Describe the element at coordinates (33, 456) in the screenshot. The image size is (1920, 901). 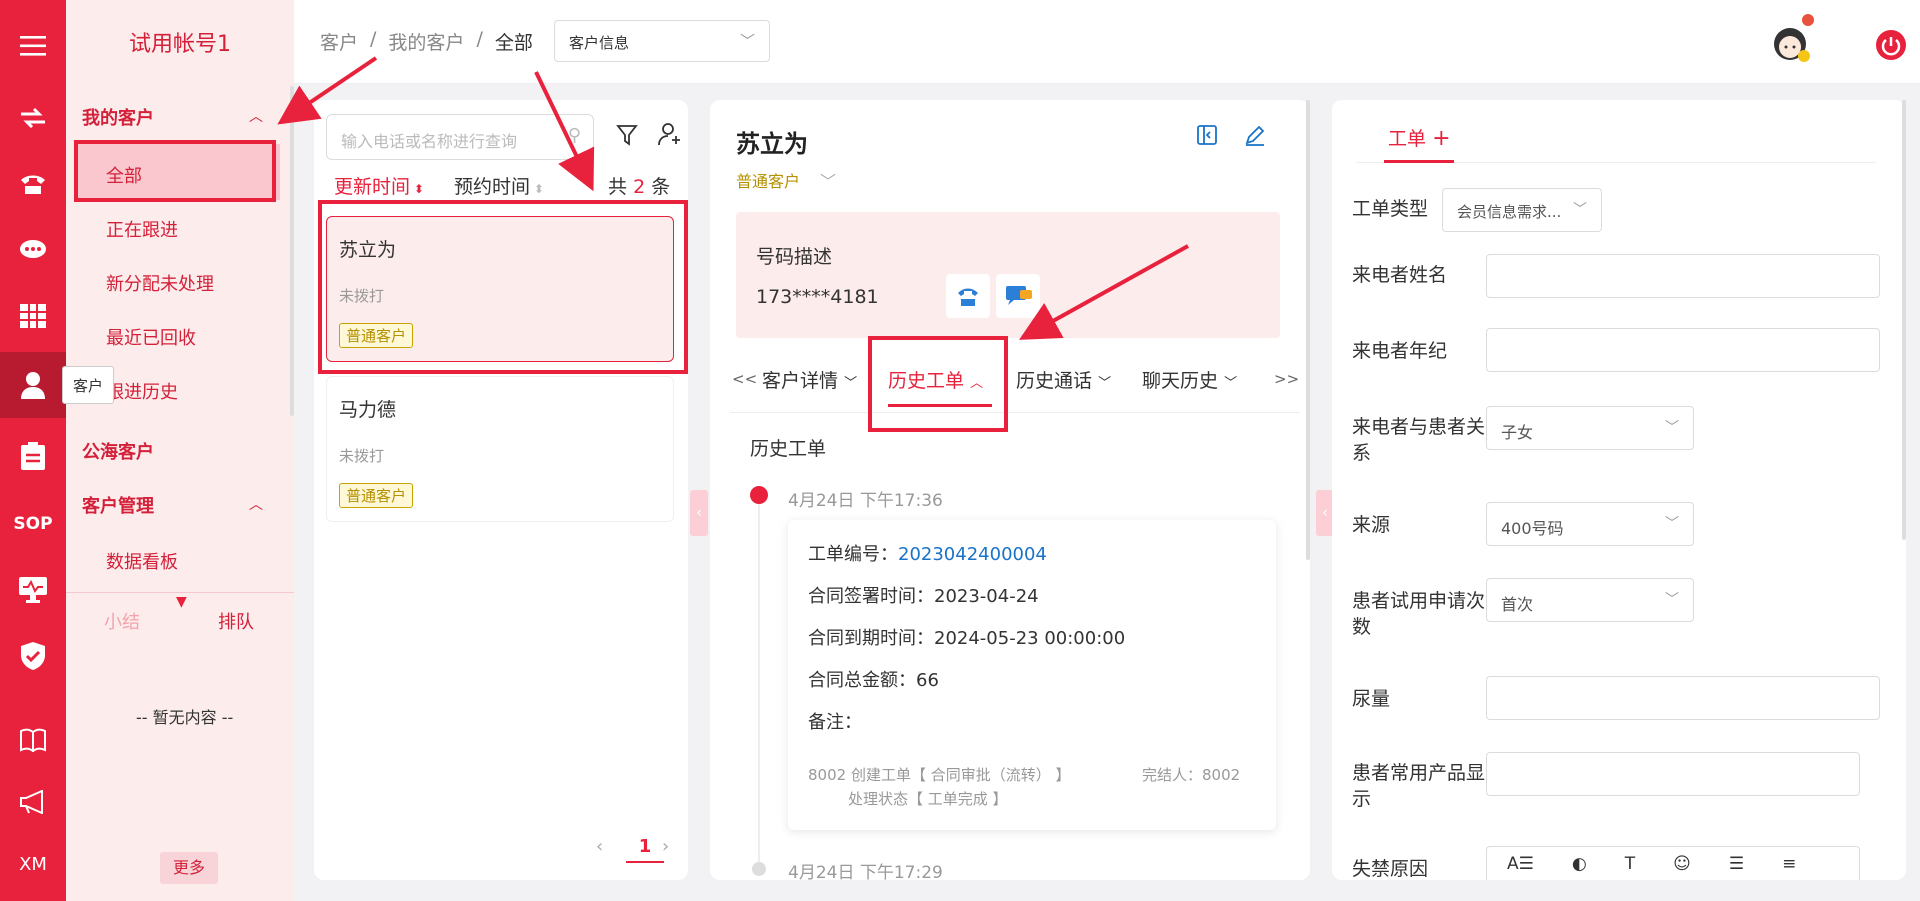
I see `clipboard-icon` at that location.